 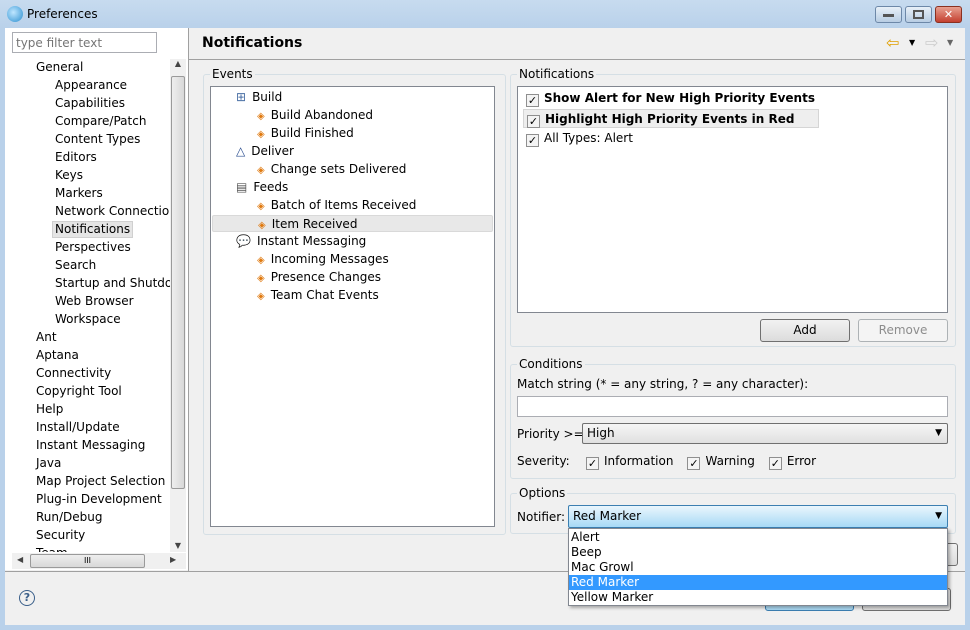 What do you see at coordinates (931, 42) in the screenshot?
I see `forward-button: ⇨` at bounding box center [931, 42].